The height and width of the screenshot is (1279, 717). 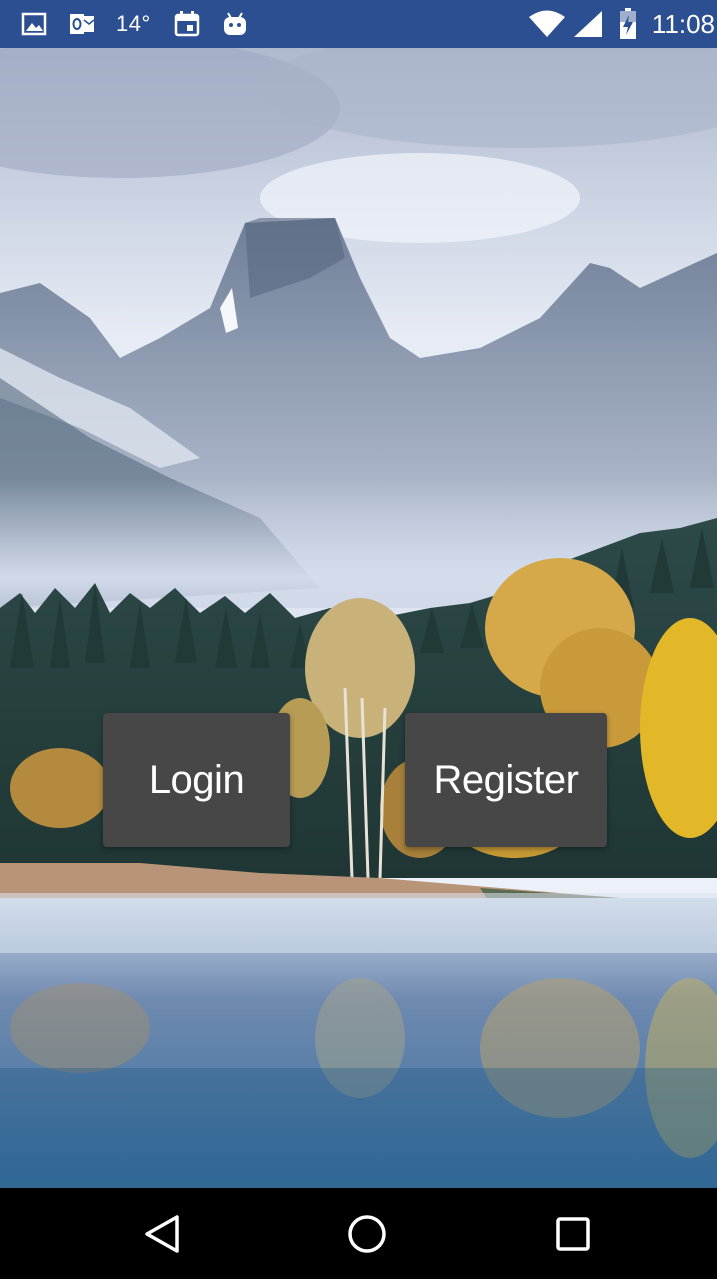 I want to click on navigation-bar, so click(x=358, y=1233).